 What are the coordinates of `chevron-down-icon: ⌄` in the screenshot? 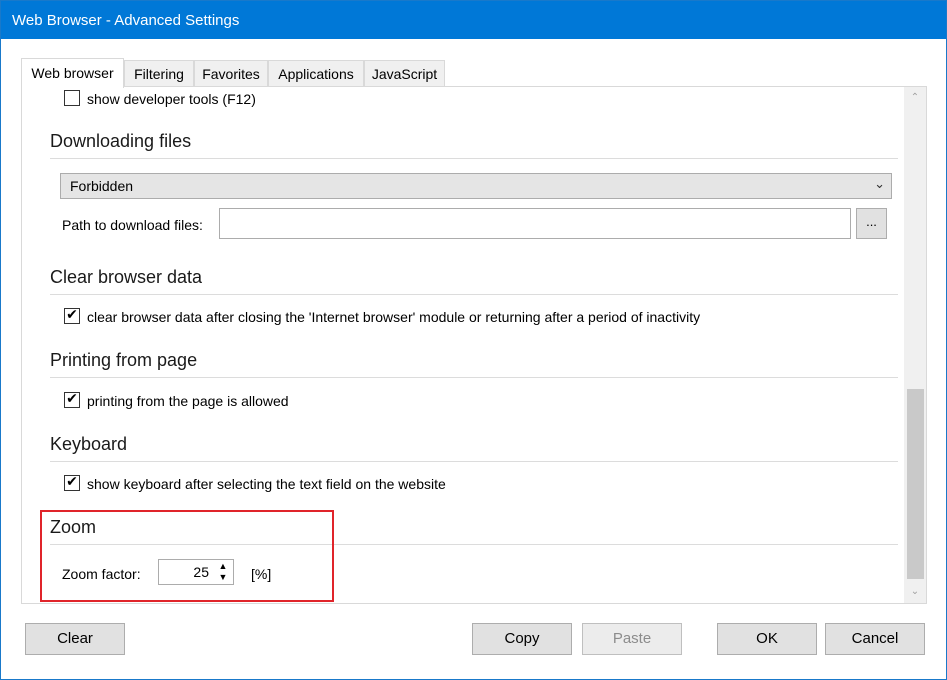 It's located at (879, 183).